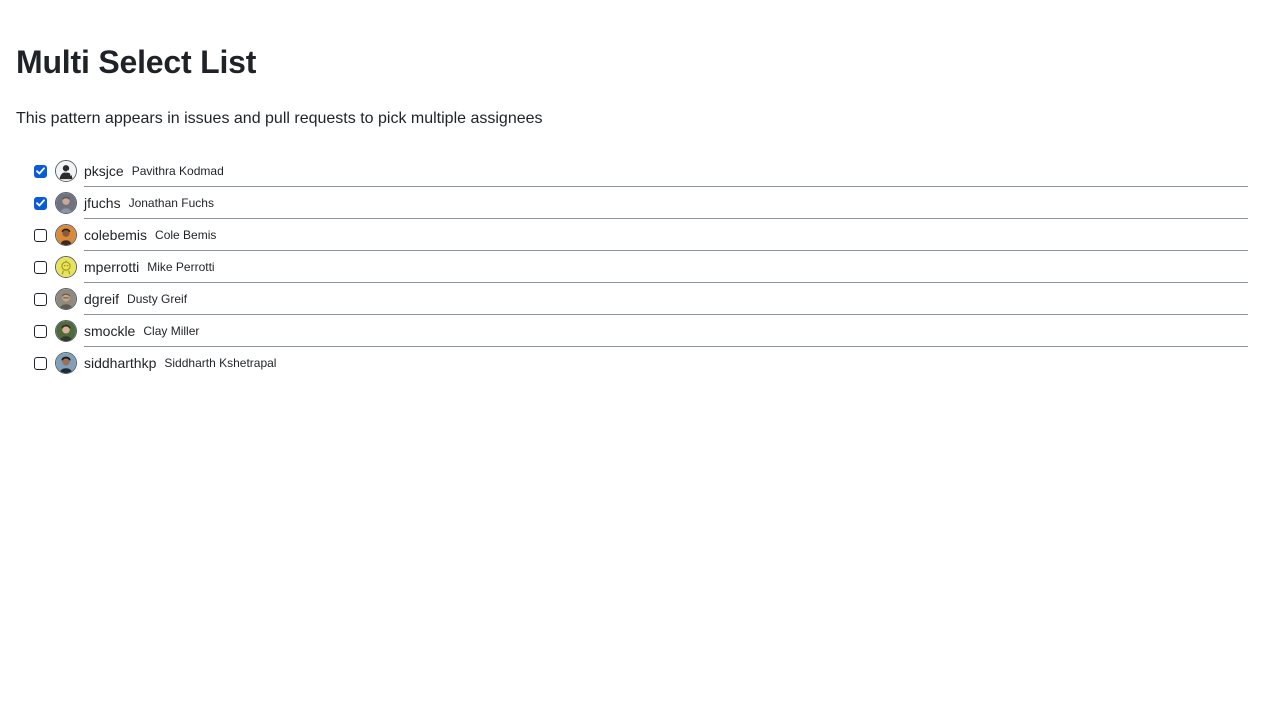 Image resolution: width=1280 pixels, height=720 pixels. What do you see at coordinates (632, 363) in the screenshot?
I see `list-item: siddharthkp Siddharth Kshetrapal` at bounding box center [632, 363].